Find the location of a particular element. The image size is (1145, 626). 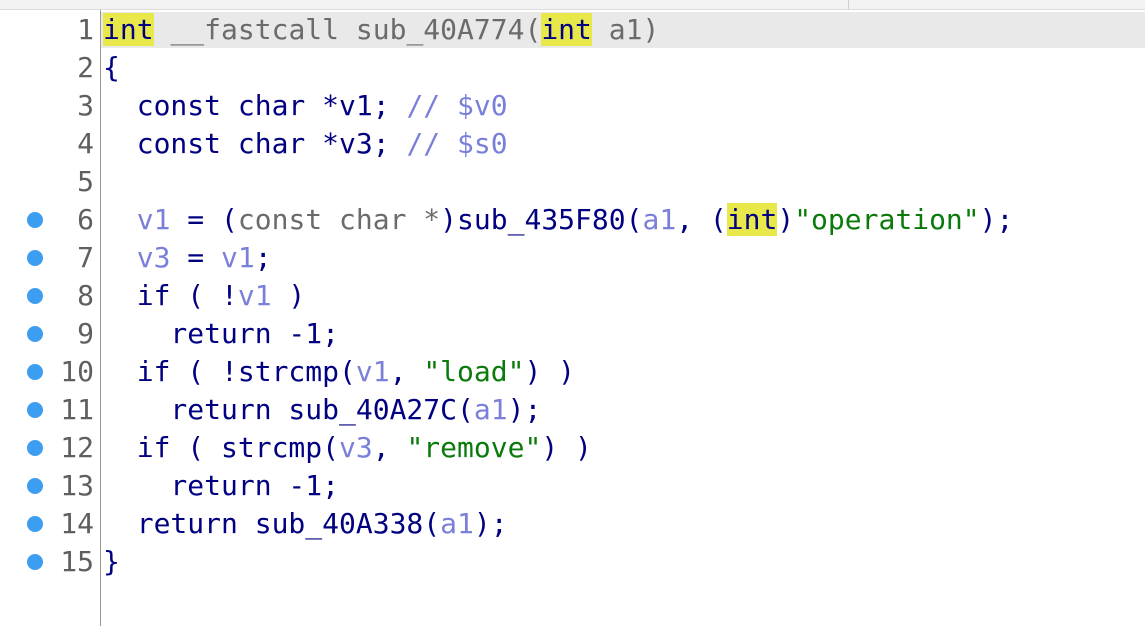

code-token: "operation" is located at coordinates (887, 219).